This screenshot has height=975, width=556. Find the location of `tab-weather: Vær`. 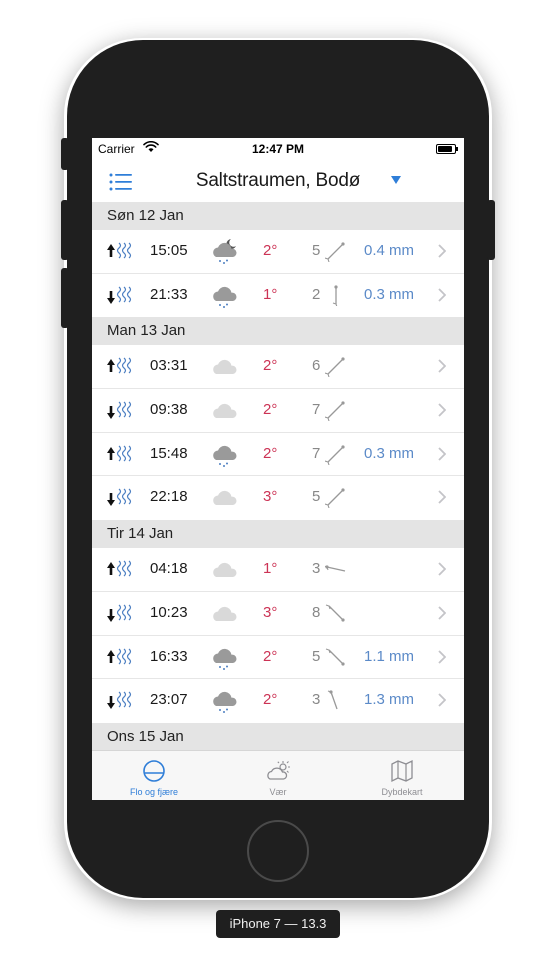

tab-weather: Vær is located at coordinates (278, 775).